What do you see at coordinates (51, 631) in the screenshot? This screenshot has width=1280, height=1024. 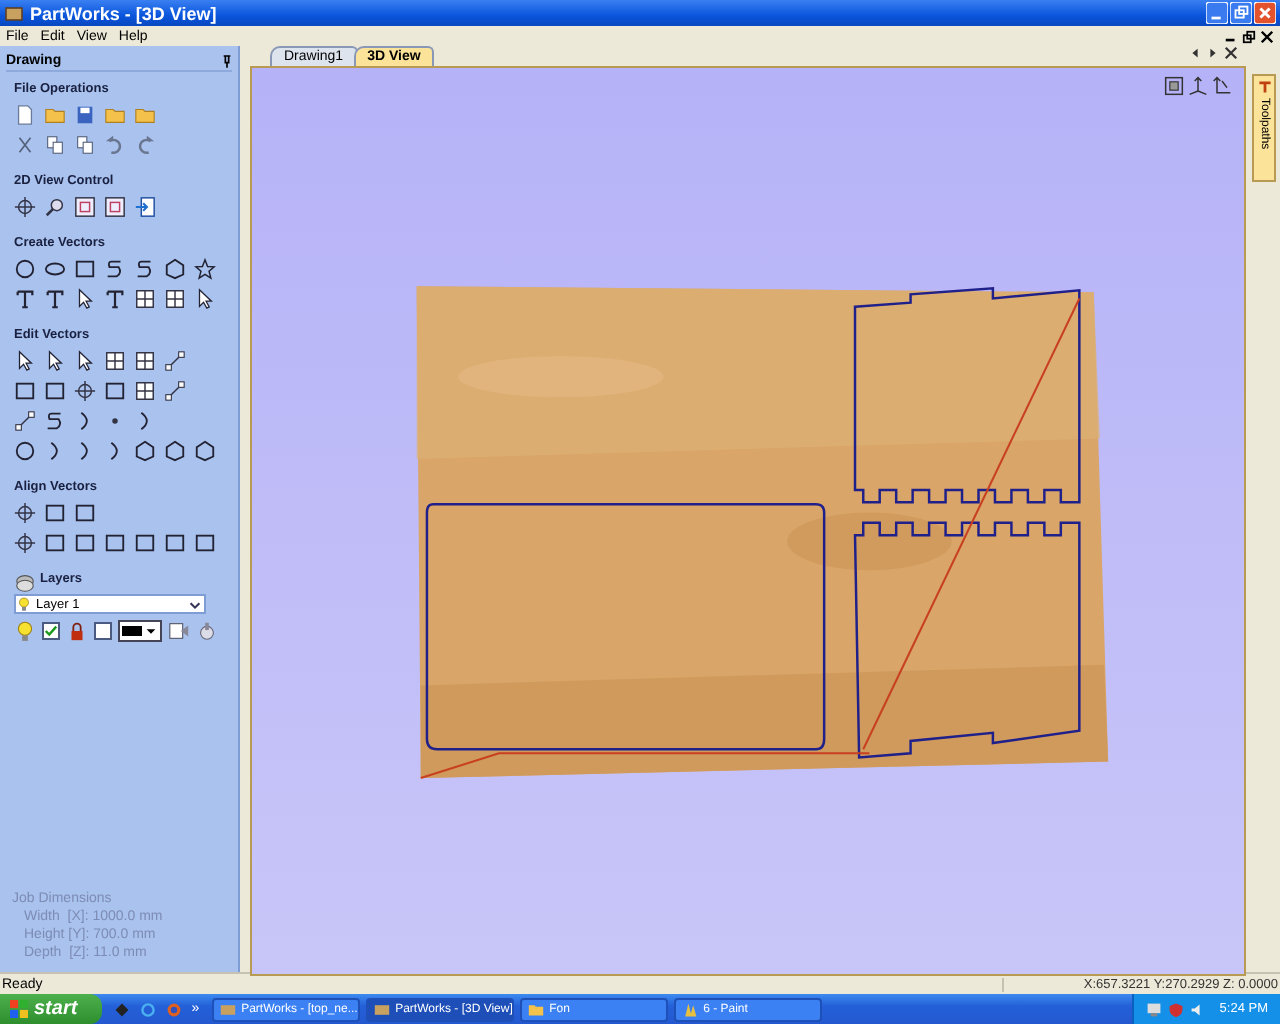 I see `visible-checkbox` at bounding box center [51, 631].